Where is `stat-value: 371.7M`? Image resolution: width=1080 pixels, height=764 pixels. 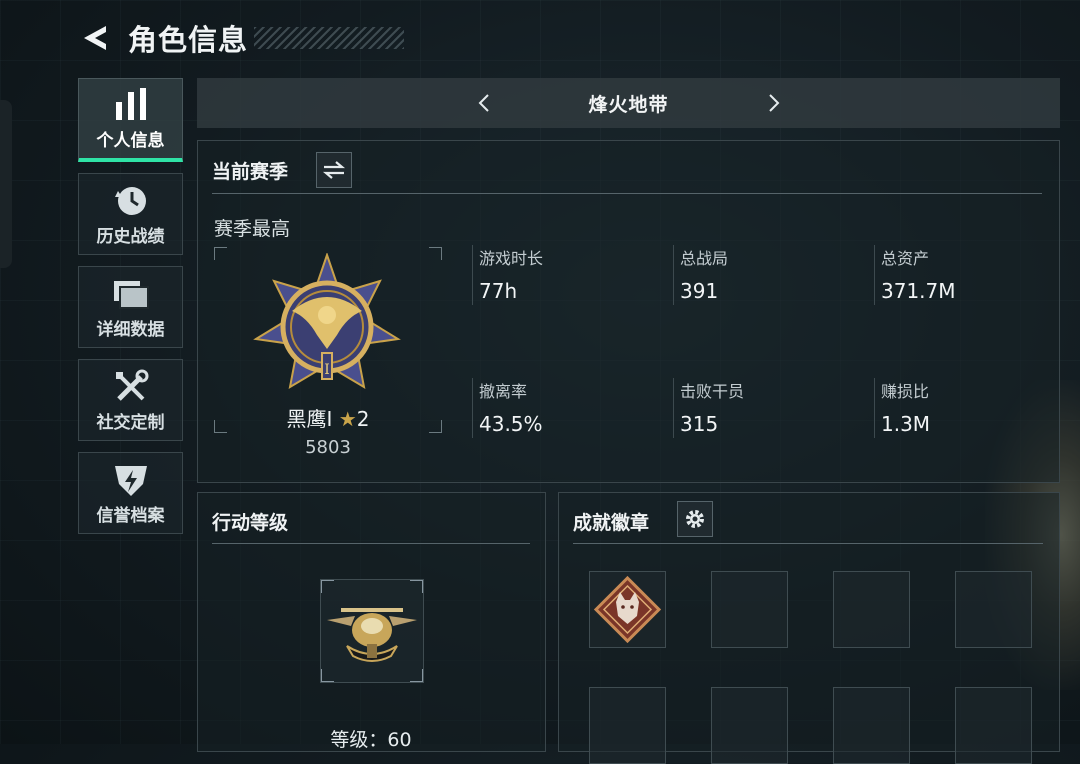 stat-value: 371.7M is located at coordinates (918, 291).